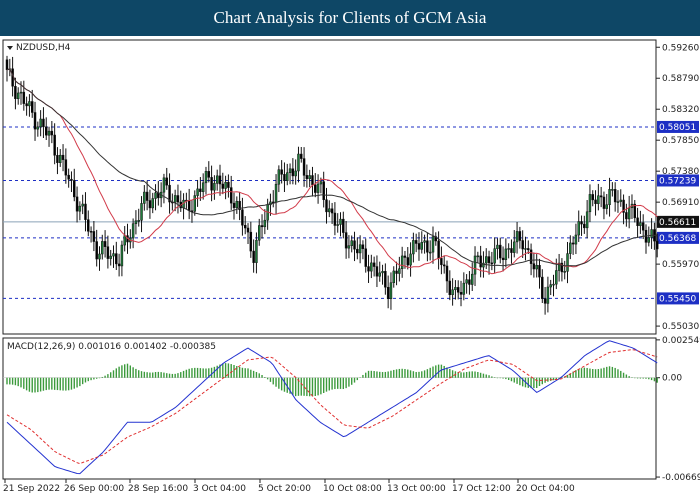  Describe the element at coordinates (680, 141) in the screenshot. I see `price-tick-label: 0.57850` at that location.